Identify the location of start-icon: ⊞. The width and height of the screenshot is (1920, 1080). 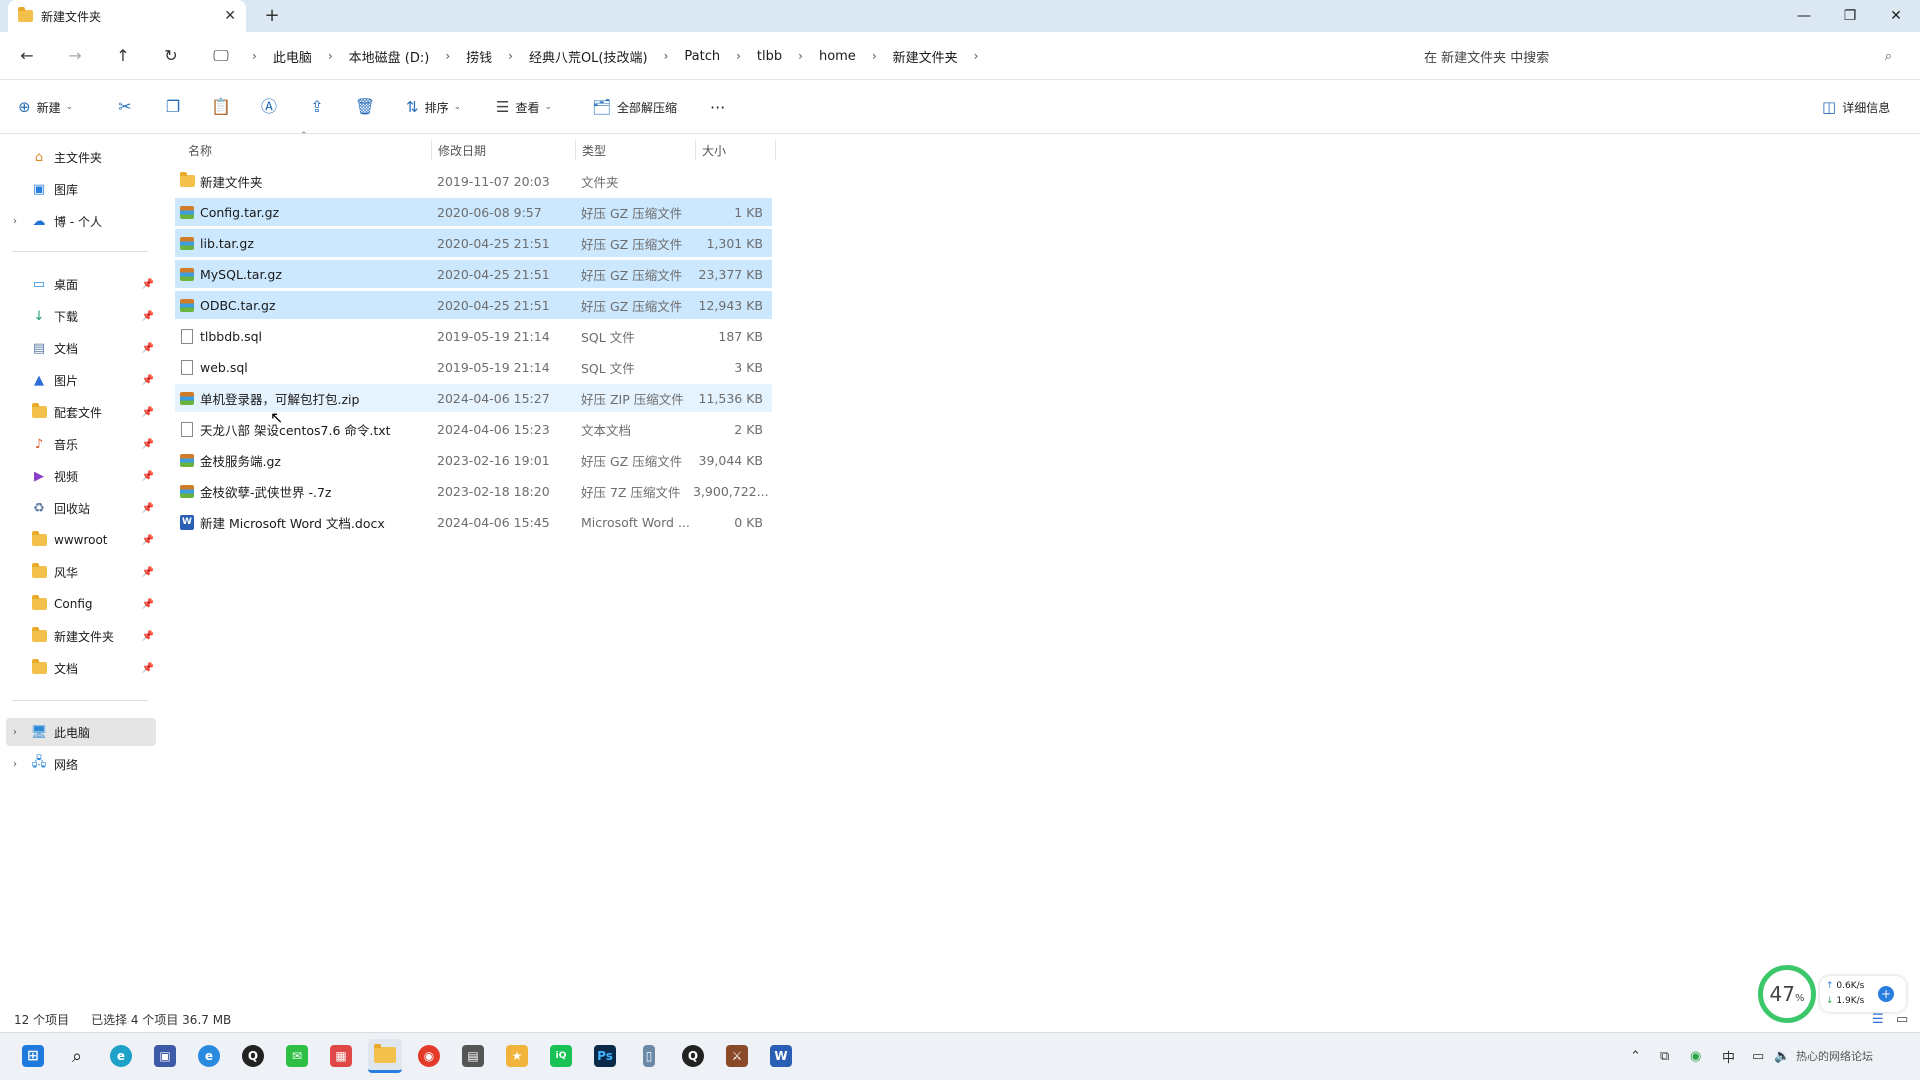
(33, 1056).